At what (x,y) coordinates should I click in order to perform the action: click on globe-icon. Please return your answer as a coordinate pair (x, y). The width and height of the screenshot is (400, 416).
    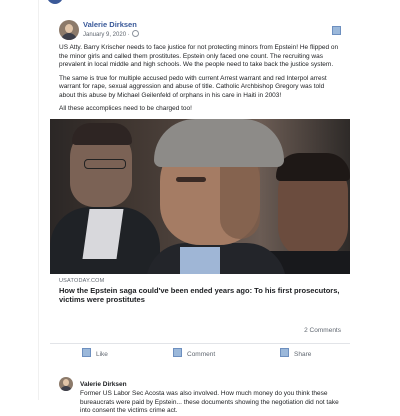
    Looking at the image, I should click on (136, 33).